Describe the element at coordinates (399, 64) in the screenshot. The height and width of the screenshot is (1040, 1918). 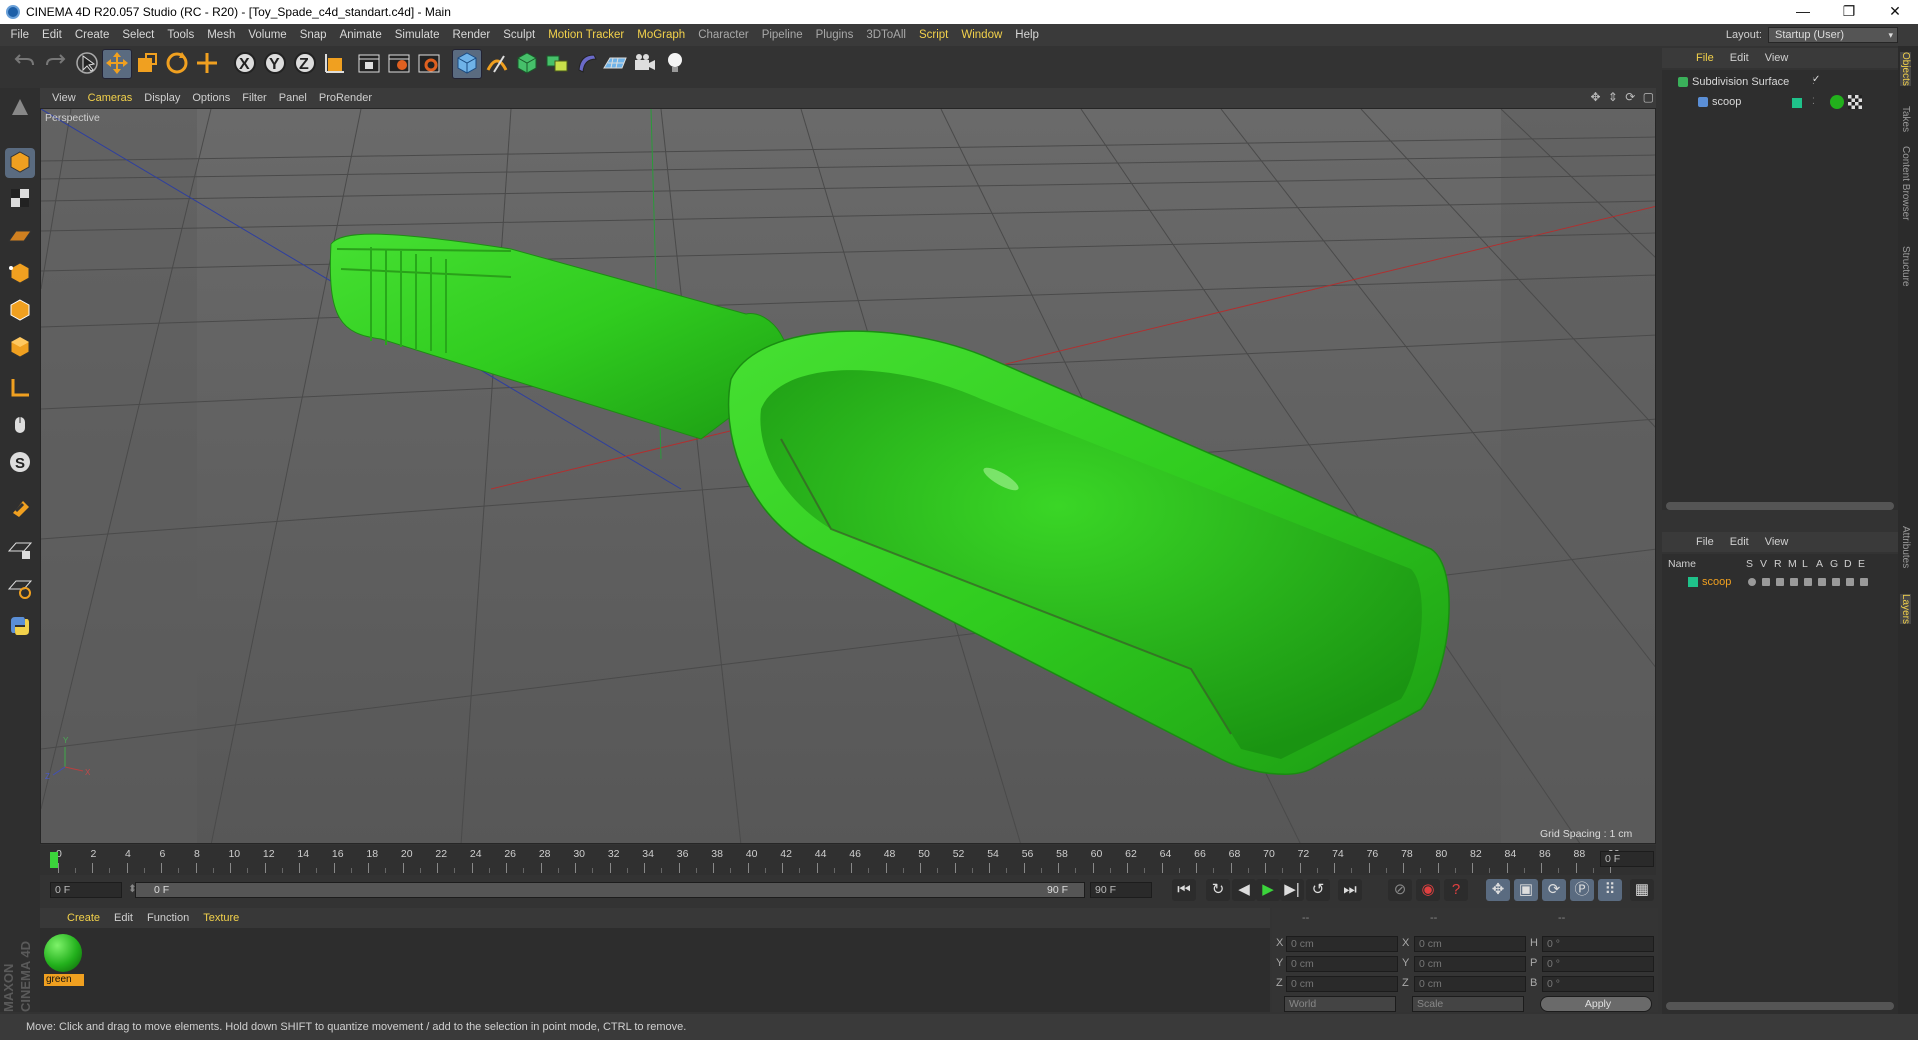
I see `render-picture-viewer-button` at that location.